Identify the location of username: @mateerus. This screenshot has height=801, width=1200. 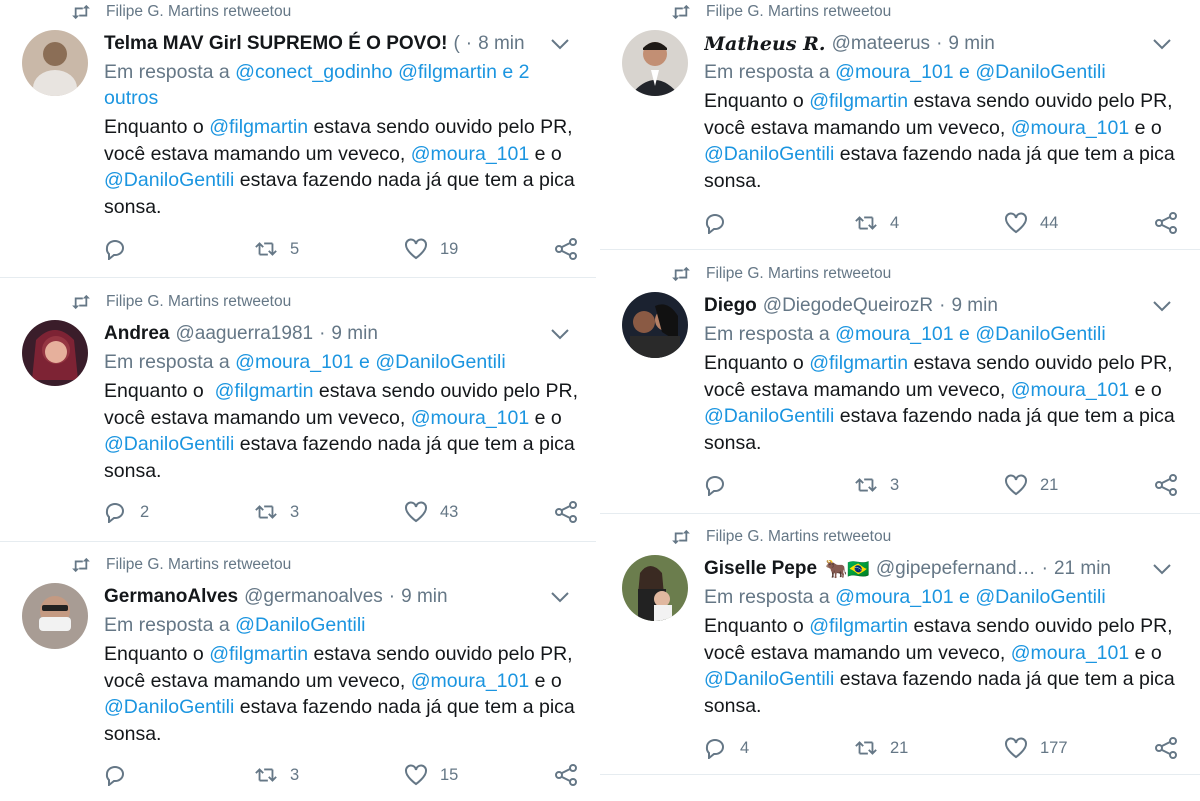
(881, 44).